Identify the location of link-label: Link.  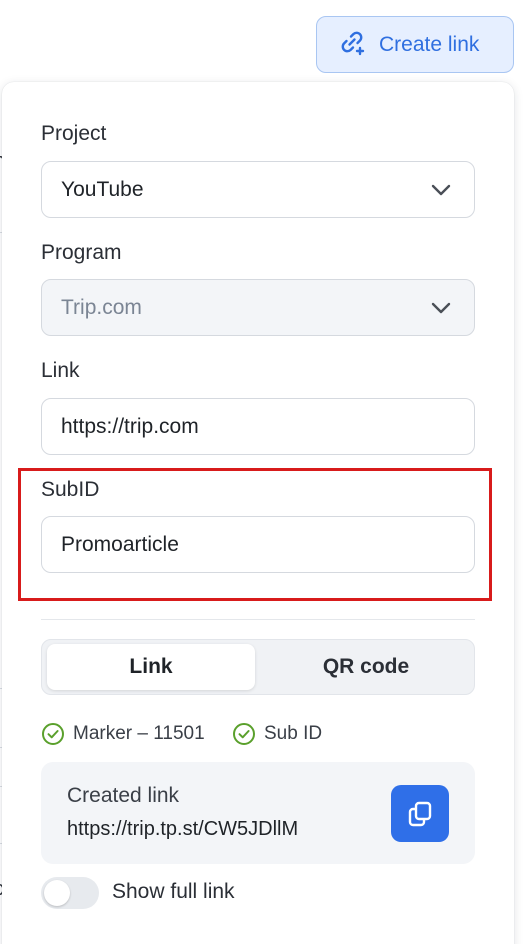
(60, 370).